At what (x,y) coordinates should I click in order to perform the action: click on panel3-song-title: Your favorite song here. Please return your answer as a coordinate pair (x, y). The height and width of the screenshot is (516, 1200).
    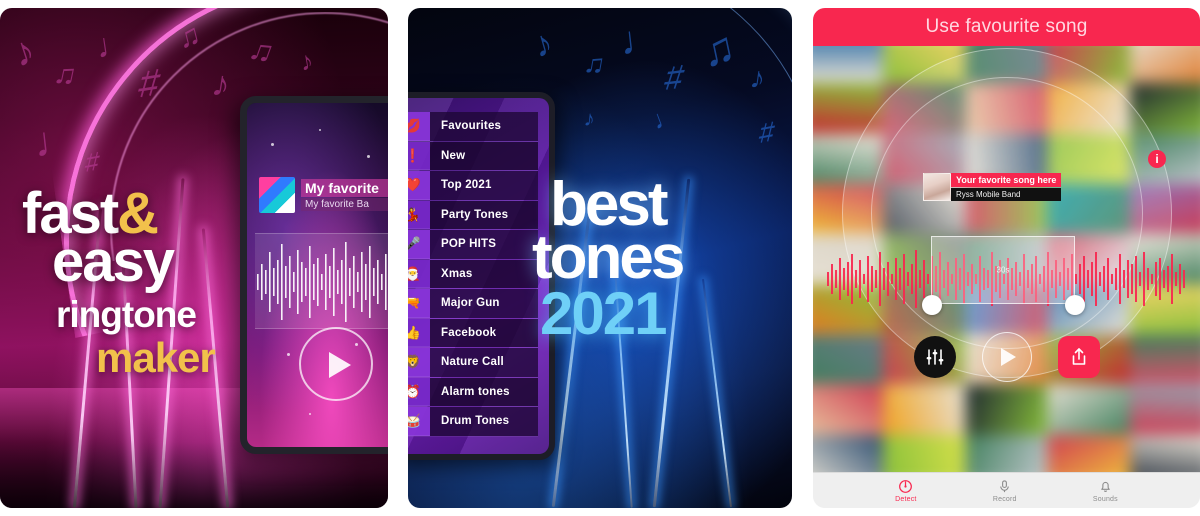
    Looking at the image, I should click on (1006, 180).